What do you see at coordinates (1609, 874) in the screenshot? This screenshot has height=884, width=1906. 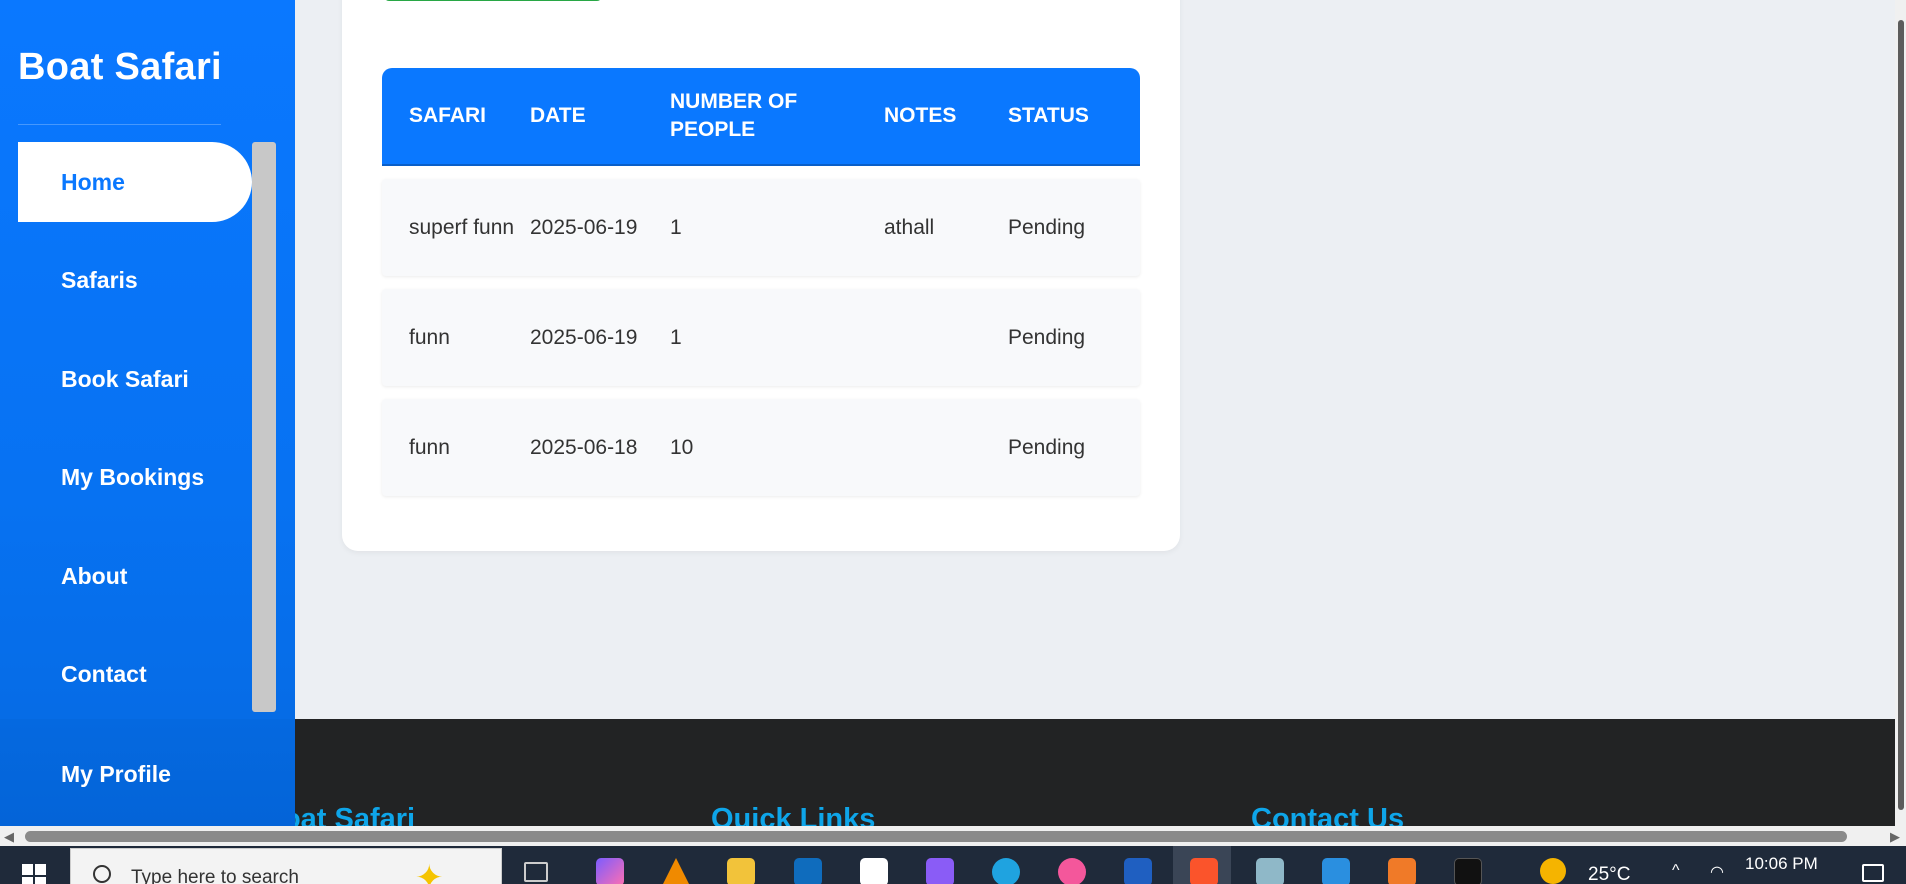 I see `weather-temperature: 25°C` at bounding box center [1609, 874].